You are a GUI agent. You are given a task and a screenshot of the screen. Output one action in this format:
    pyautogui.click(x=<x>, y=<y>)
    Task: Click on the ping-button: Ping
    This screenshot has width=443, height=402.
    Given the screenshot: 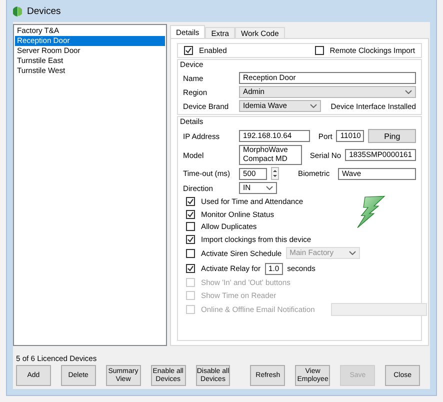 What is the action you would take?
    pyautogui.click(x=392, y=136)
    